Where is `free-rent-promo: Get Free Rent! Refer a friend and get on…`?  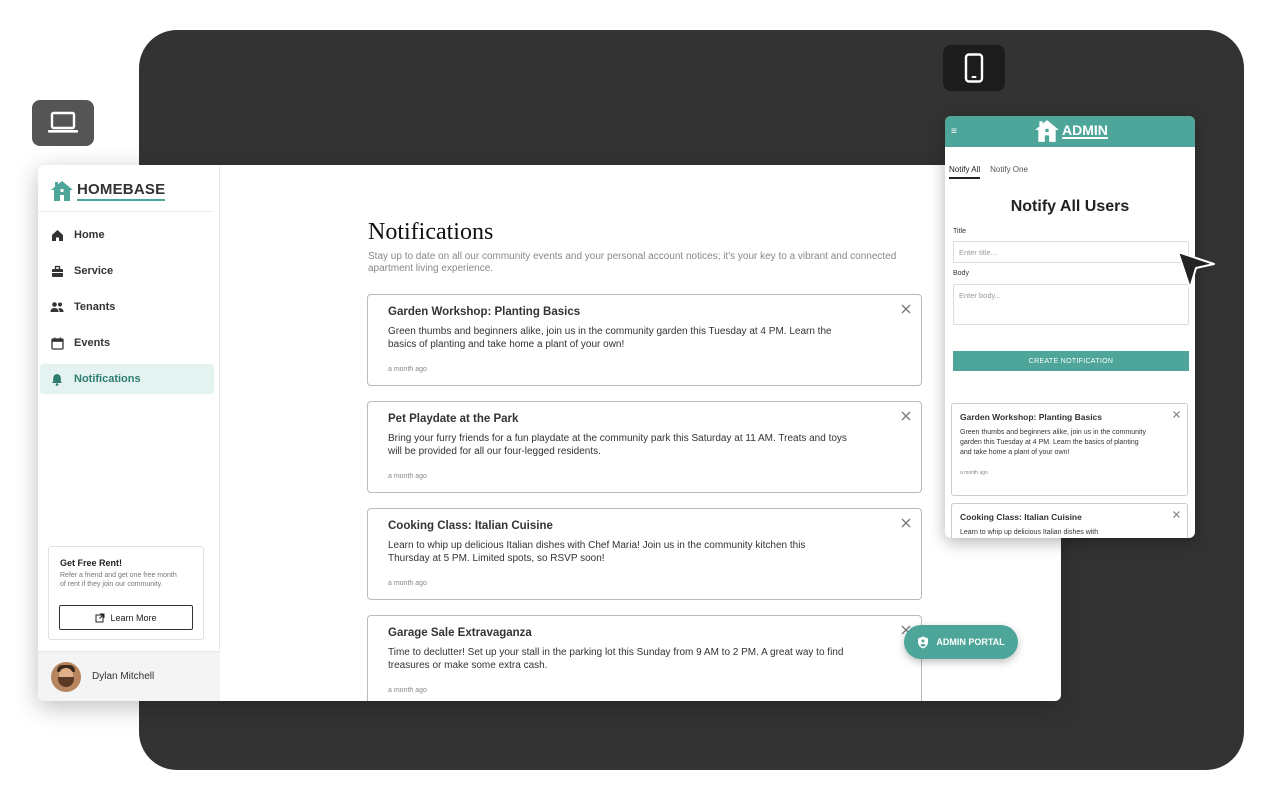 free-rent-promo: Get Free Rent! Refer a friend and get on… is located at coordinates (126, 593).